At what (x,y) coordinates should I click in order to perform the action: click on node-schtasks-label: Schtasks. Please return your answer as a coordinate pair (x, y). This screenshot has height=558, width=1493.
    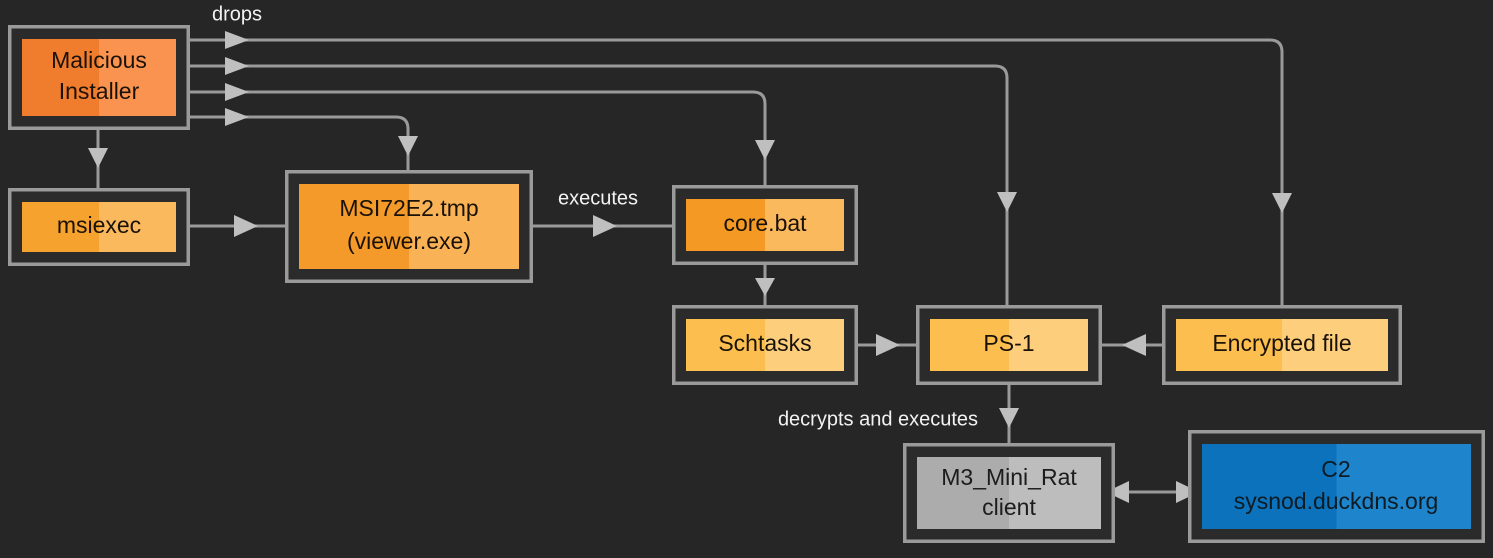
    Looking at the image, I should click on (764, 343).